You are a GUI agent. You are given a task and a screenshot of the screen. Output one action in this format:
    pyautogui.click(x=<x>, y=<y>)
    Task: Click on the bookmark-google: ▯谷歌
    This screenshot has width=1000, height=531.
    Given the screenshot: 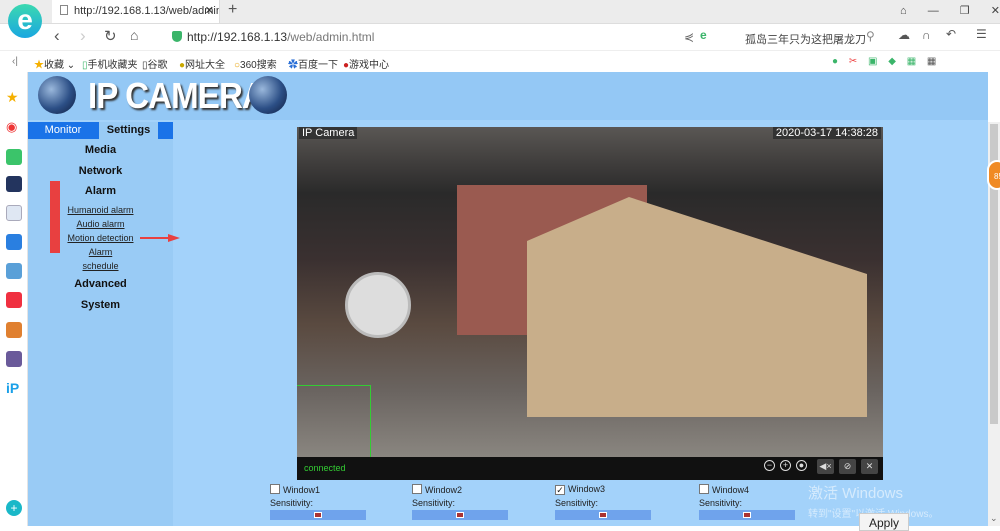 What is the action you would take?
    pyautogui.click(x=155, y=63)
    